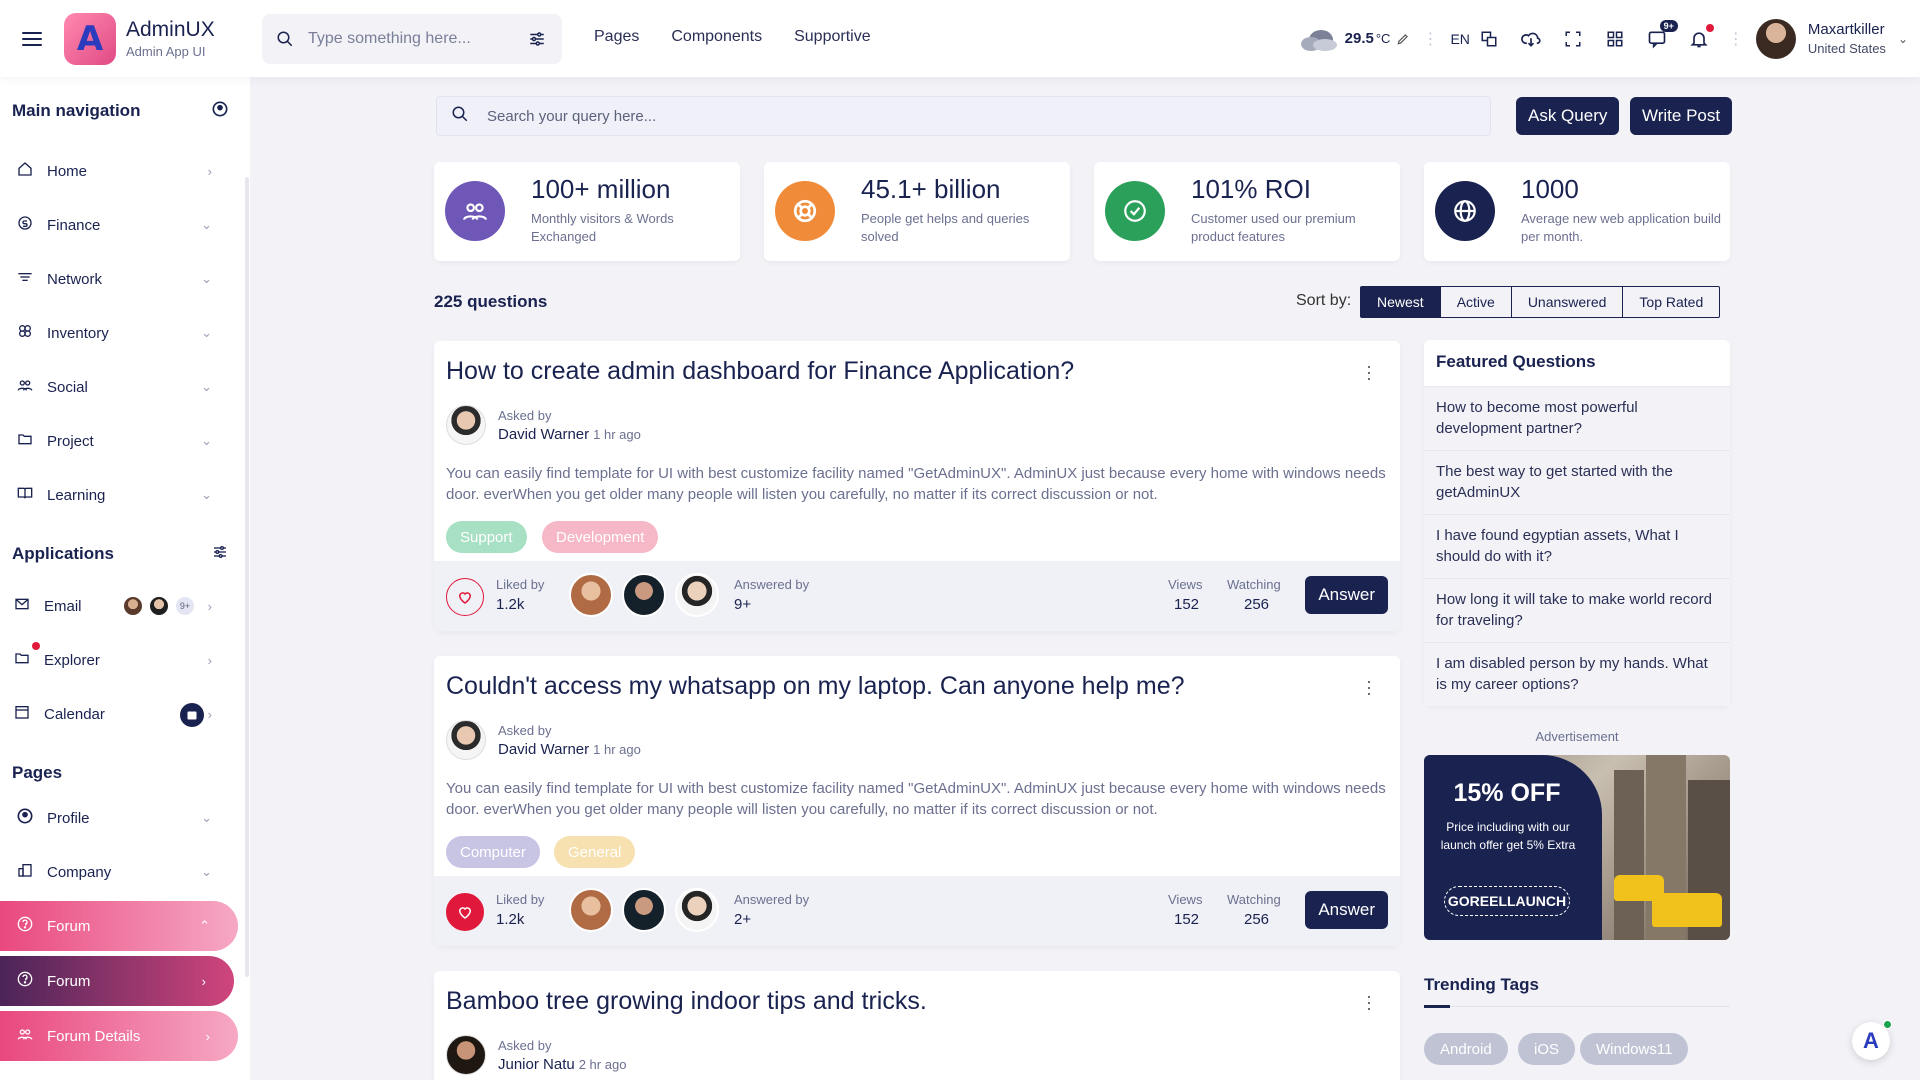  Describe the element at coordinates (220, 554) in the screenshot. I see `settings-sliders-icon` at that location.